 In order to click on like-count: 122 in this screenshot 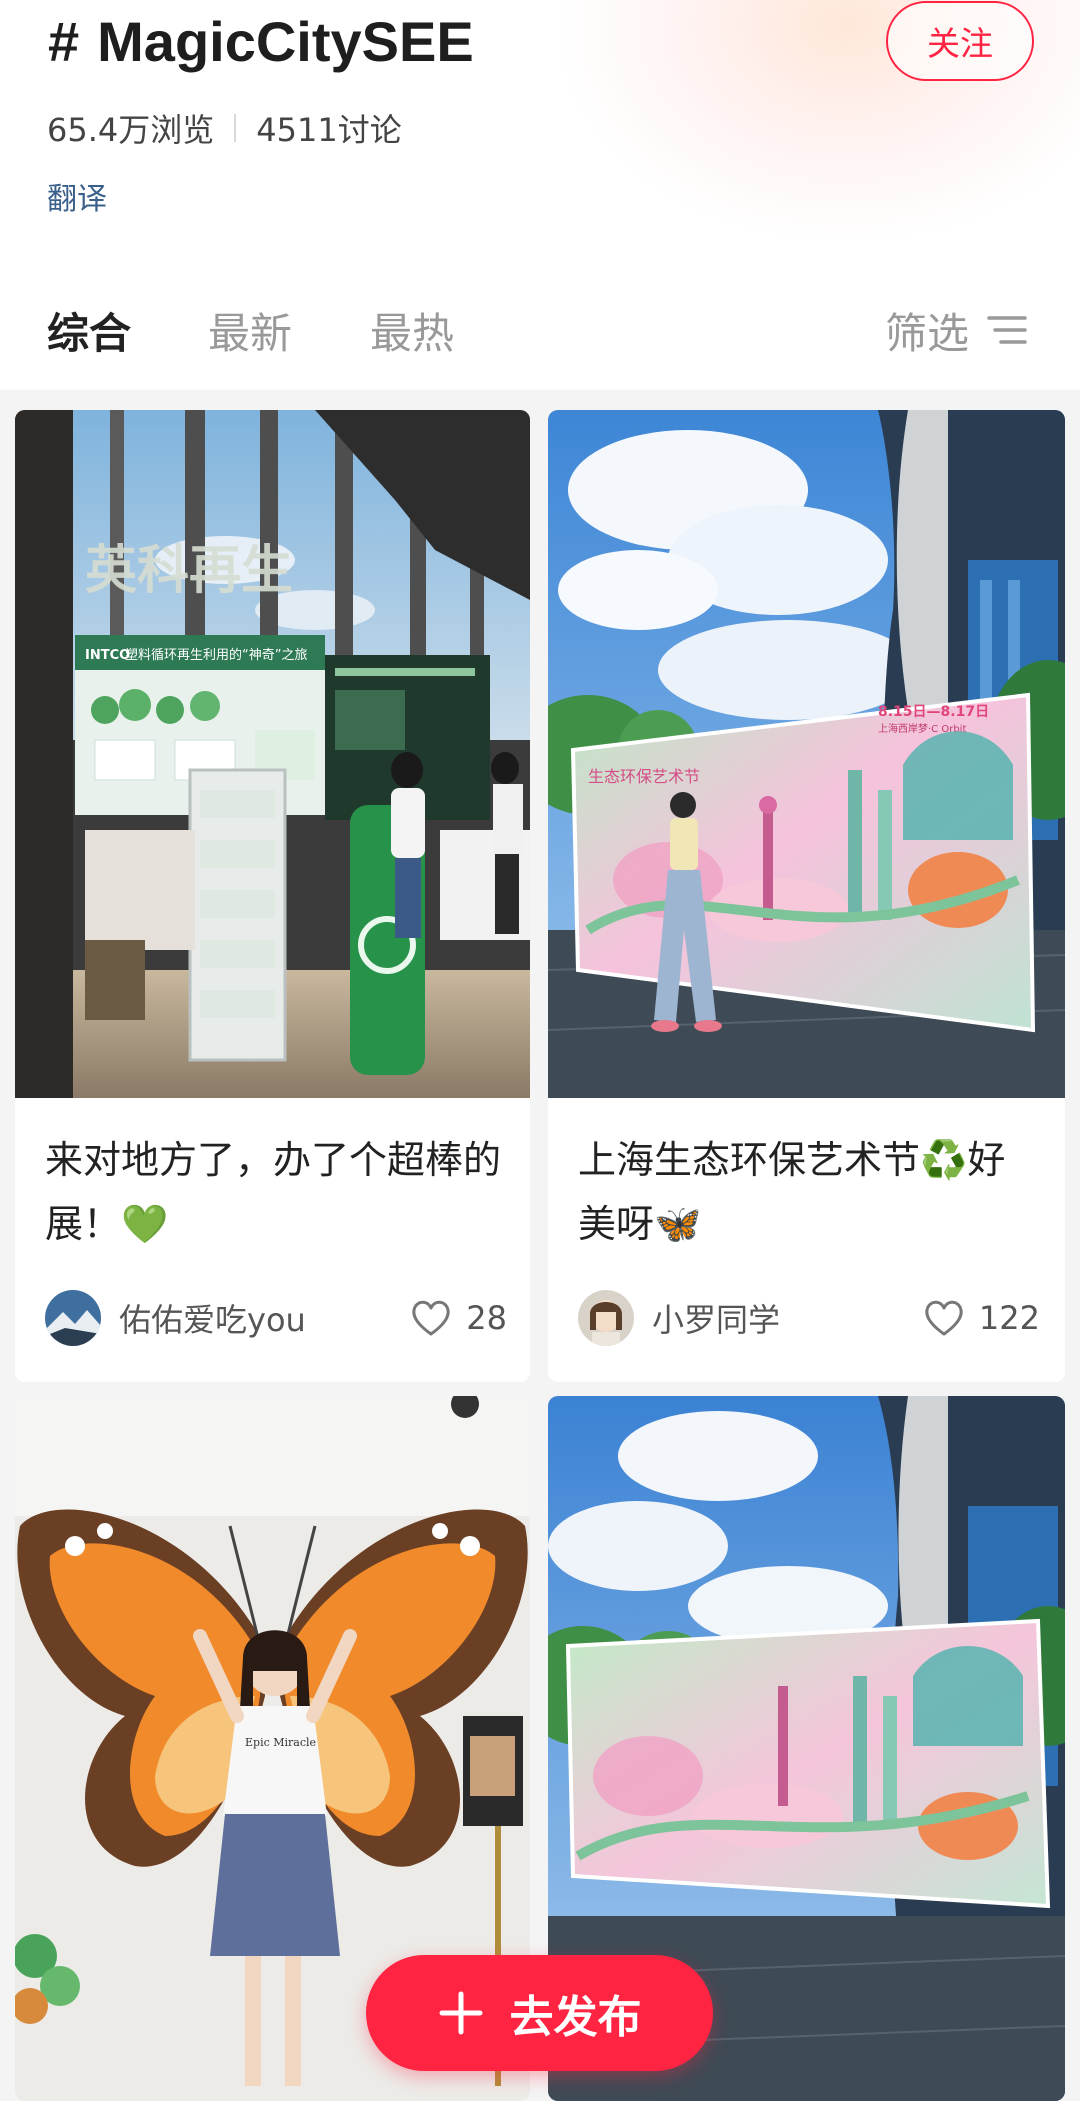, I will do `click(1009, 1318)`.